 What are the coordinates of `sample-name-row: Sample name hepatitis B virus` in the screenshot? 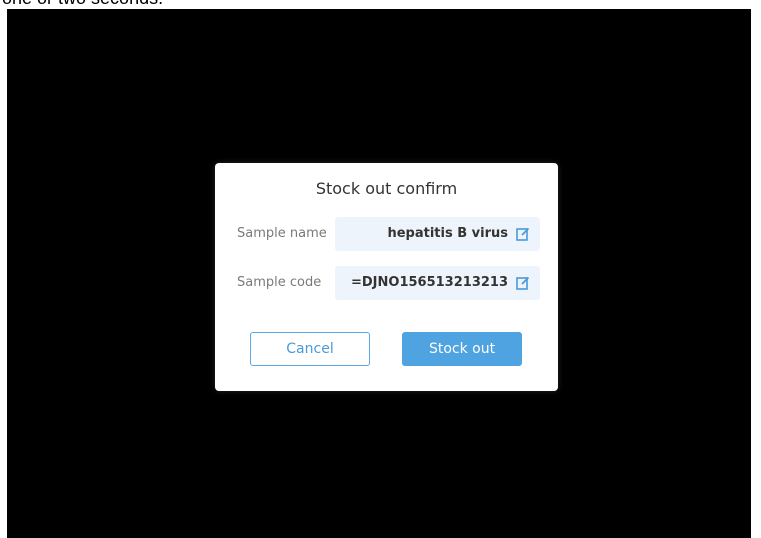 It's located at (386, 234).